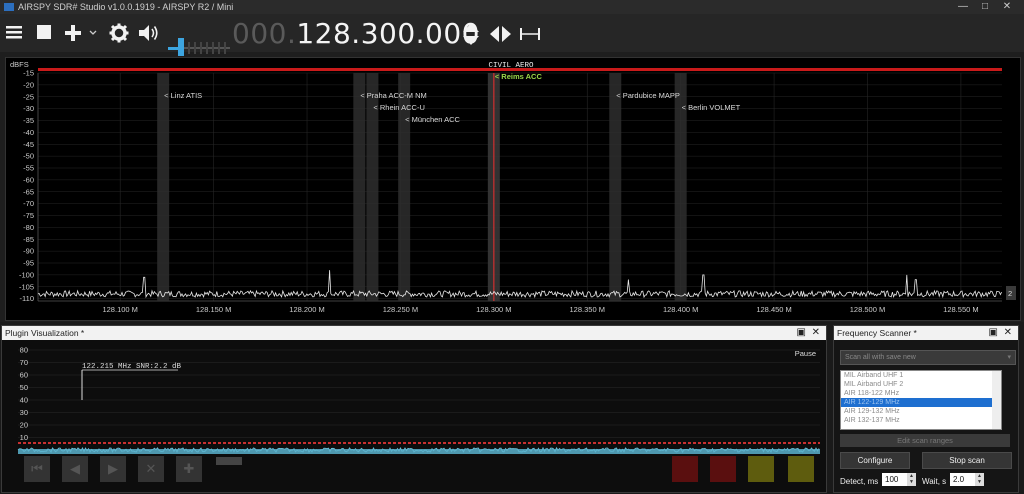  Describe the element at coordinates (928, 357) in the screenshot. I see `scan-mode-select: Scan all with save new ▾` at that location.